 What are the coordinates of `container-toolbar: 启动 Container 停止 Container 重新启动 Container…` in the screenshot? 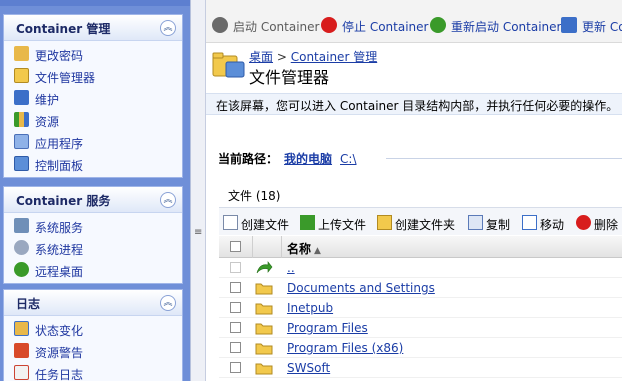 It's located at (414, 21).